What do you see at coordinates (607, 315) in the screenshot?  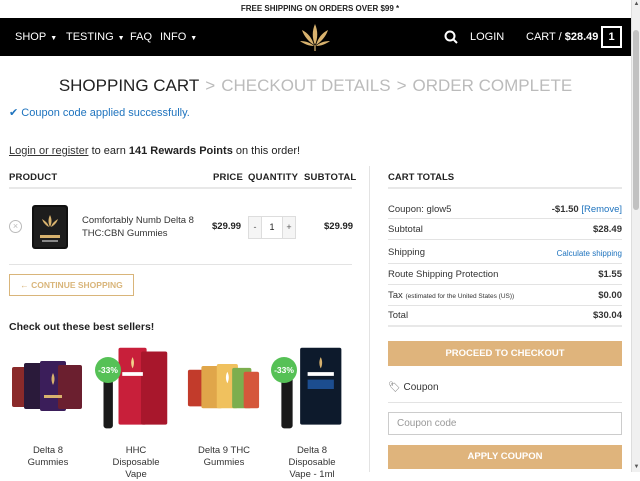 I see `total-value: $30.04` at bounding box center [607, 315].